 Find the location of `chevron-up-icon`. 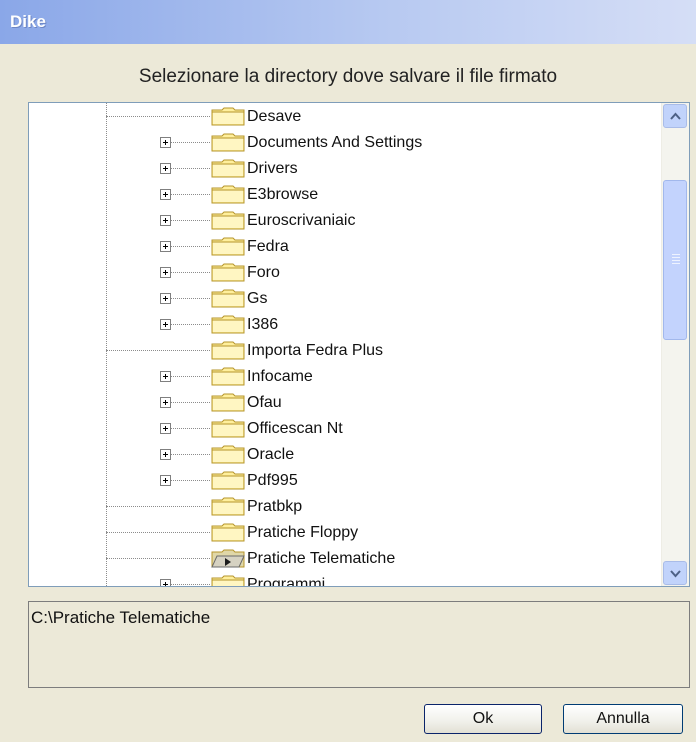

chevron-up-icon is located at coordinates (675, 116).